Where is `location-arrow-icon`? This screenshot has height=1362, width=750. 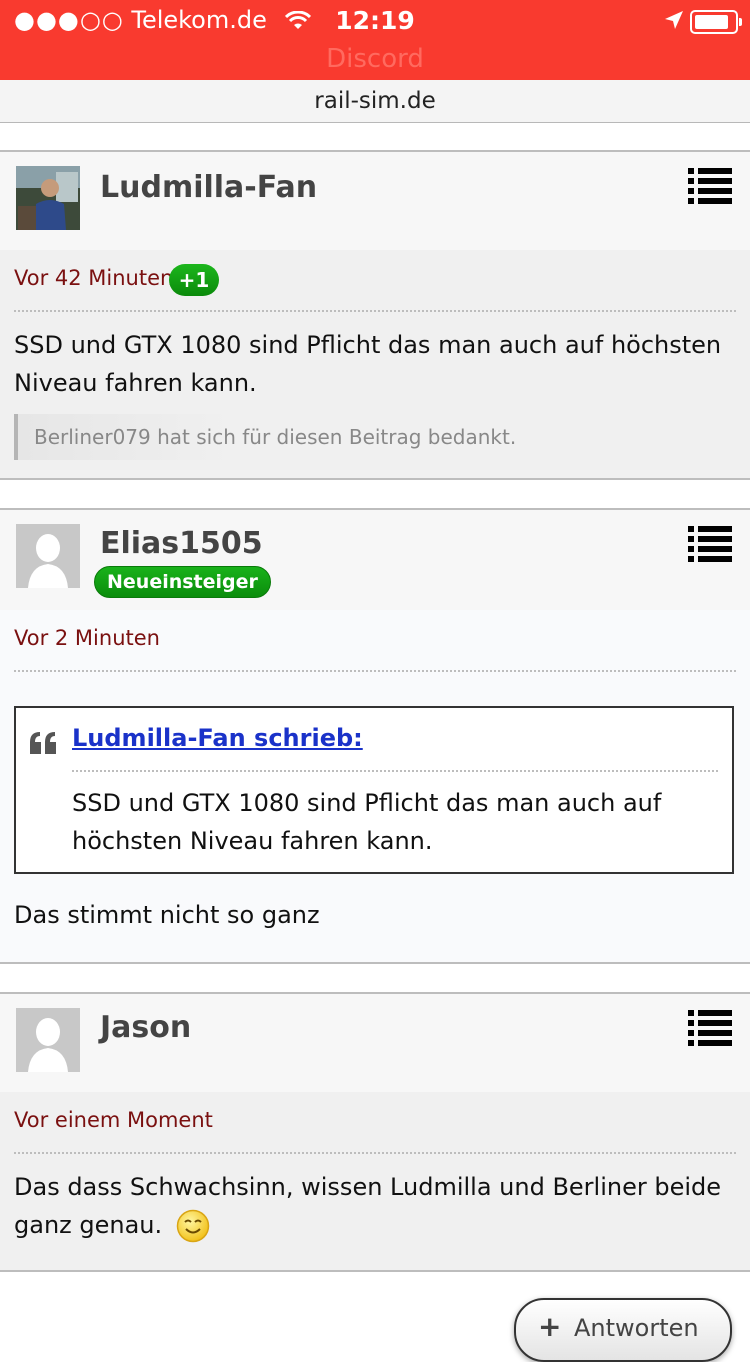 location-arrow-icon is located at coordinates (674, 20).